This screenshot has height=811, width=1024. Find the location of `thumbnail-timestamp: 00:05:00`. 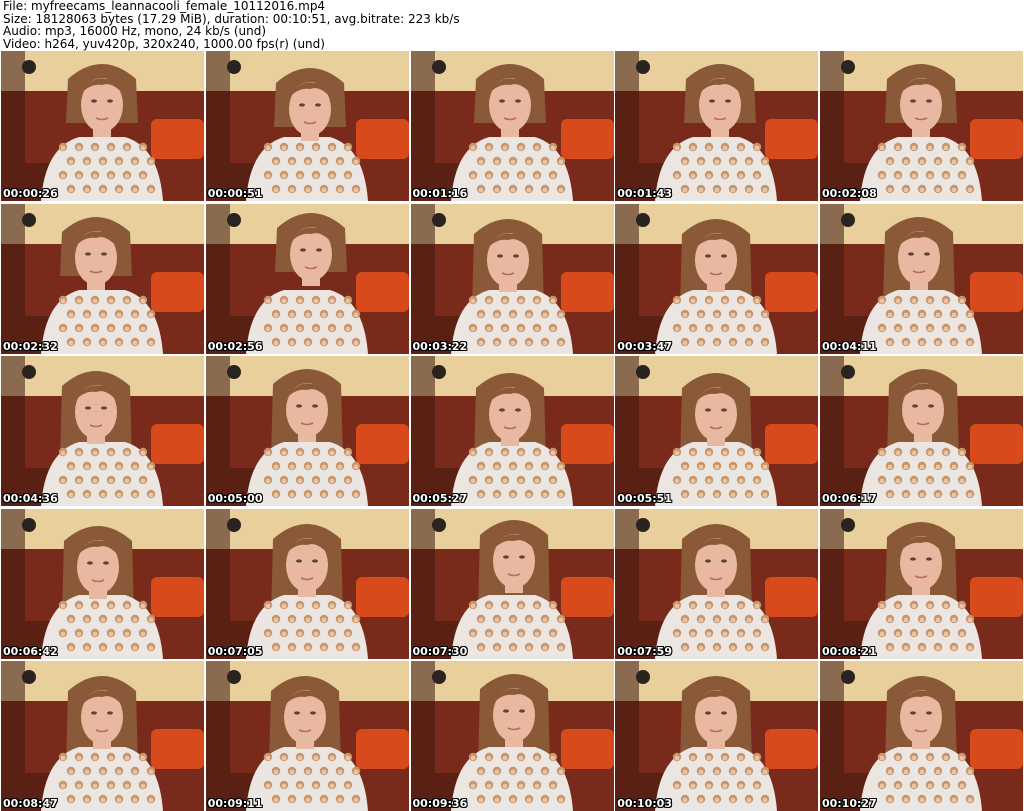

thumbnail-timestamp: 00:05:00 is located at coordinates (235, 498).